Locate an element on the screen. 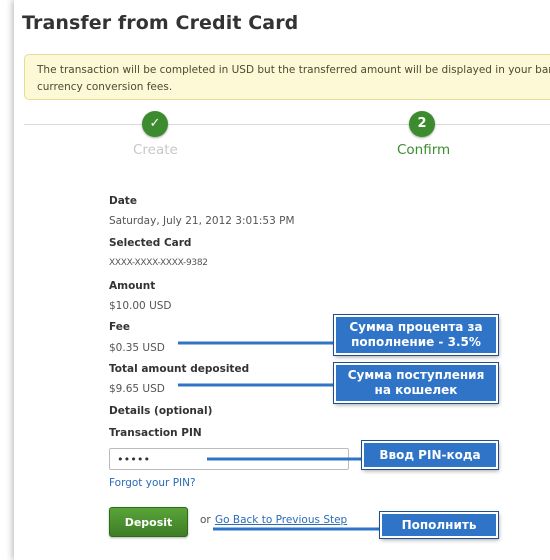 The height and width of the screenshot is (560, 550). fee-callout: Сумма процента за пополнение - 3.5% is located at coordinates (416, 335).